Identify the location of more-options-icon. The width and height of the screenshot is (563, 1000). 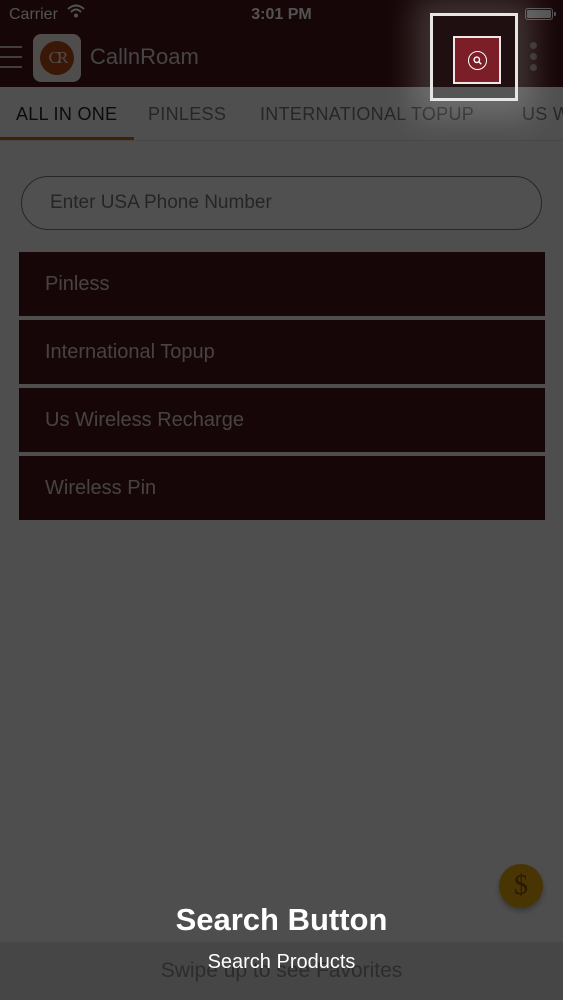
(533, 59).